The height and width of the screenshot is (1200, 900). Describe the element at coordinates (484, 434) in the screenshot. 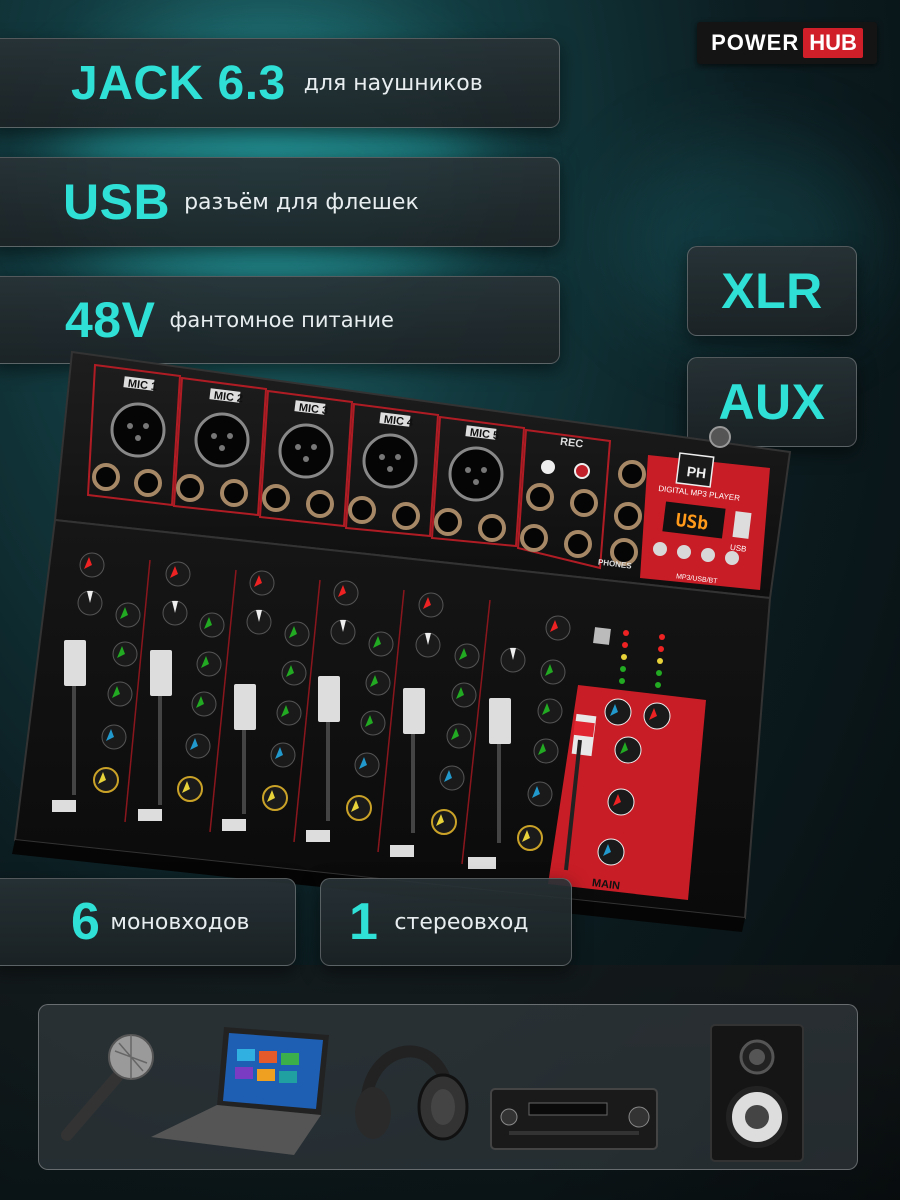

I see `ch5-label: MIC 5` at that location.